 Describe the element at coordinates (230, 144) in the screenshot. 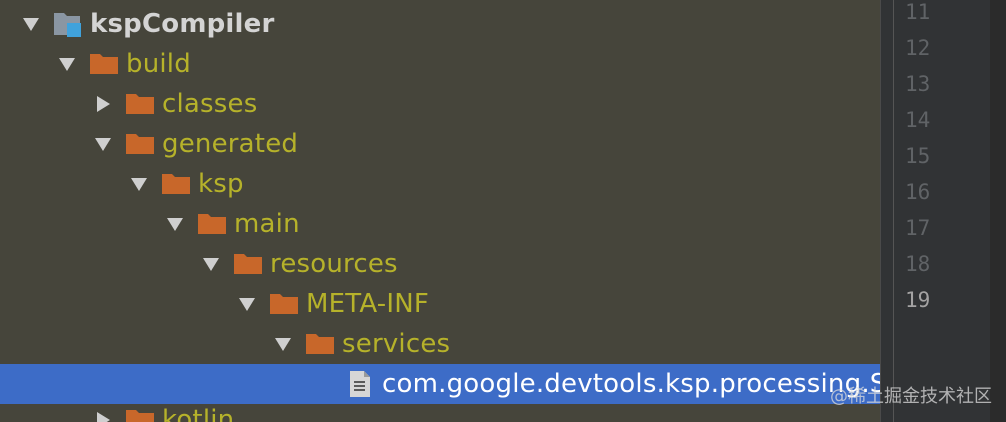

I see `tree-row-label: generated` at that location.